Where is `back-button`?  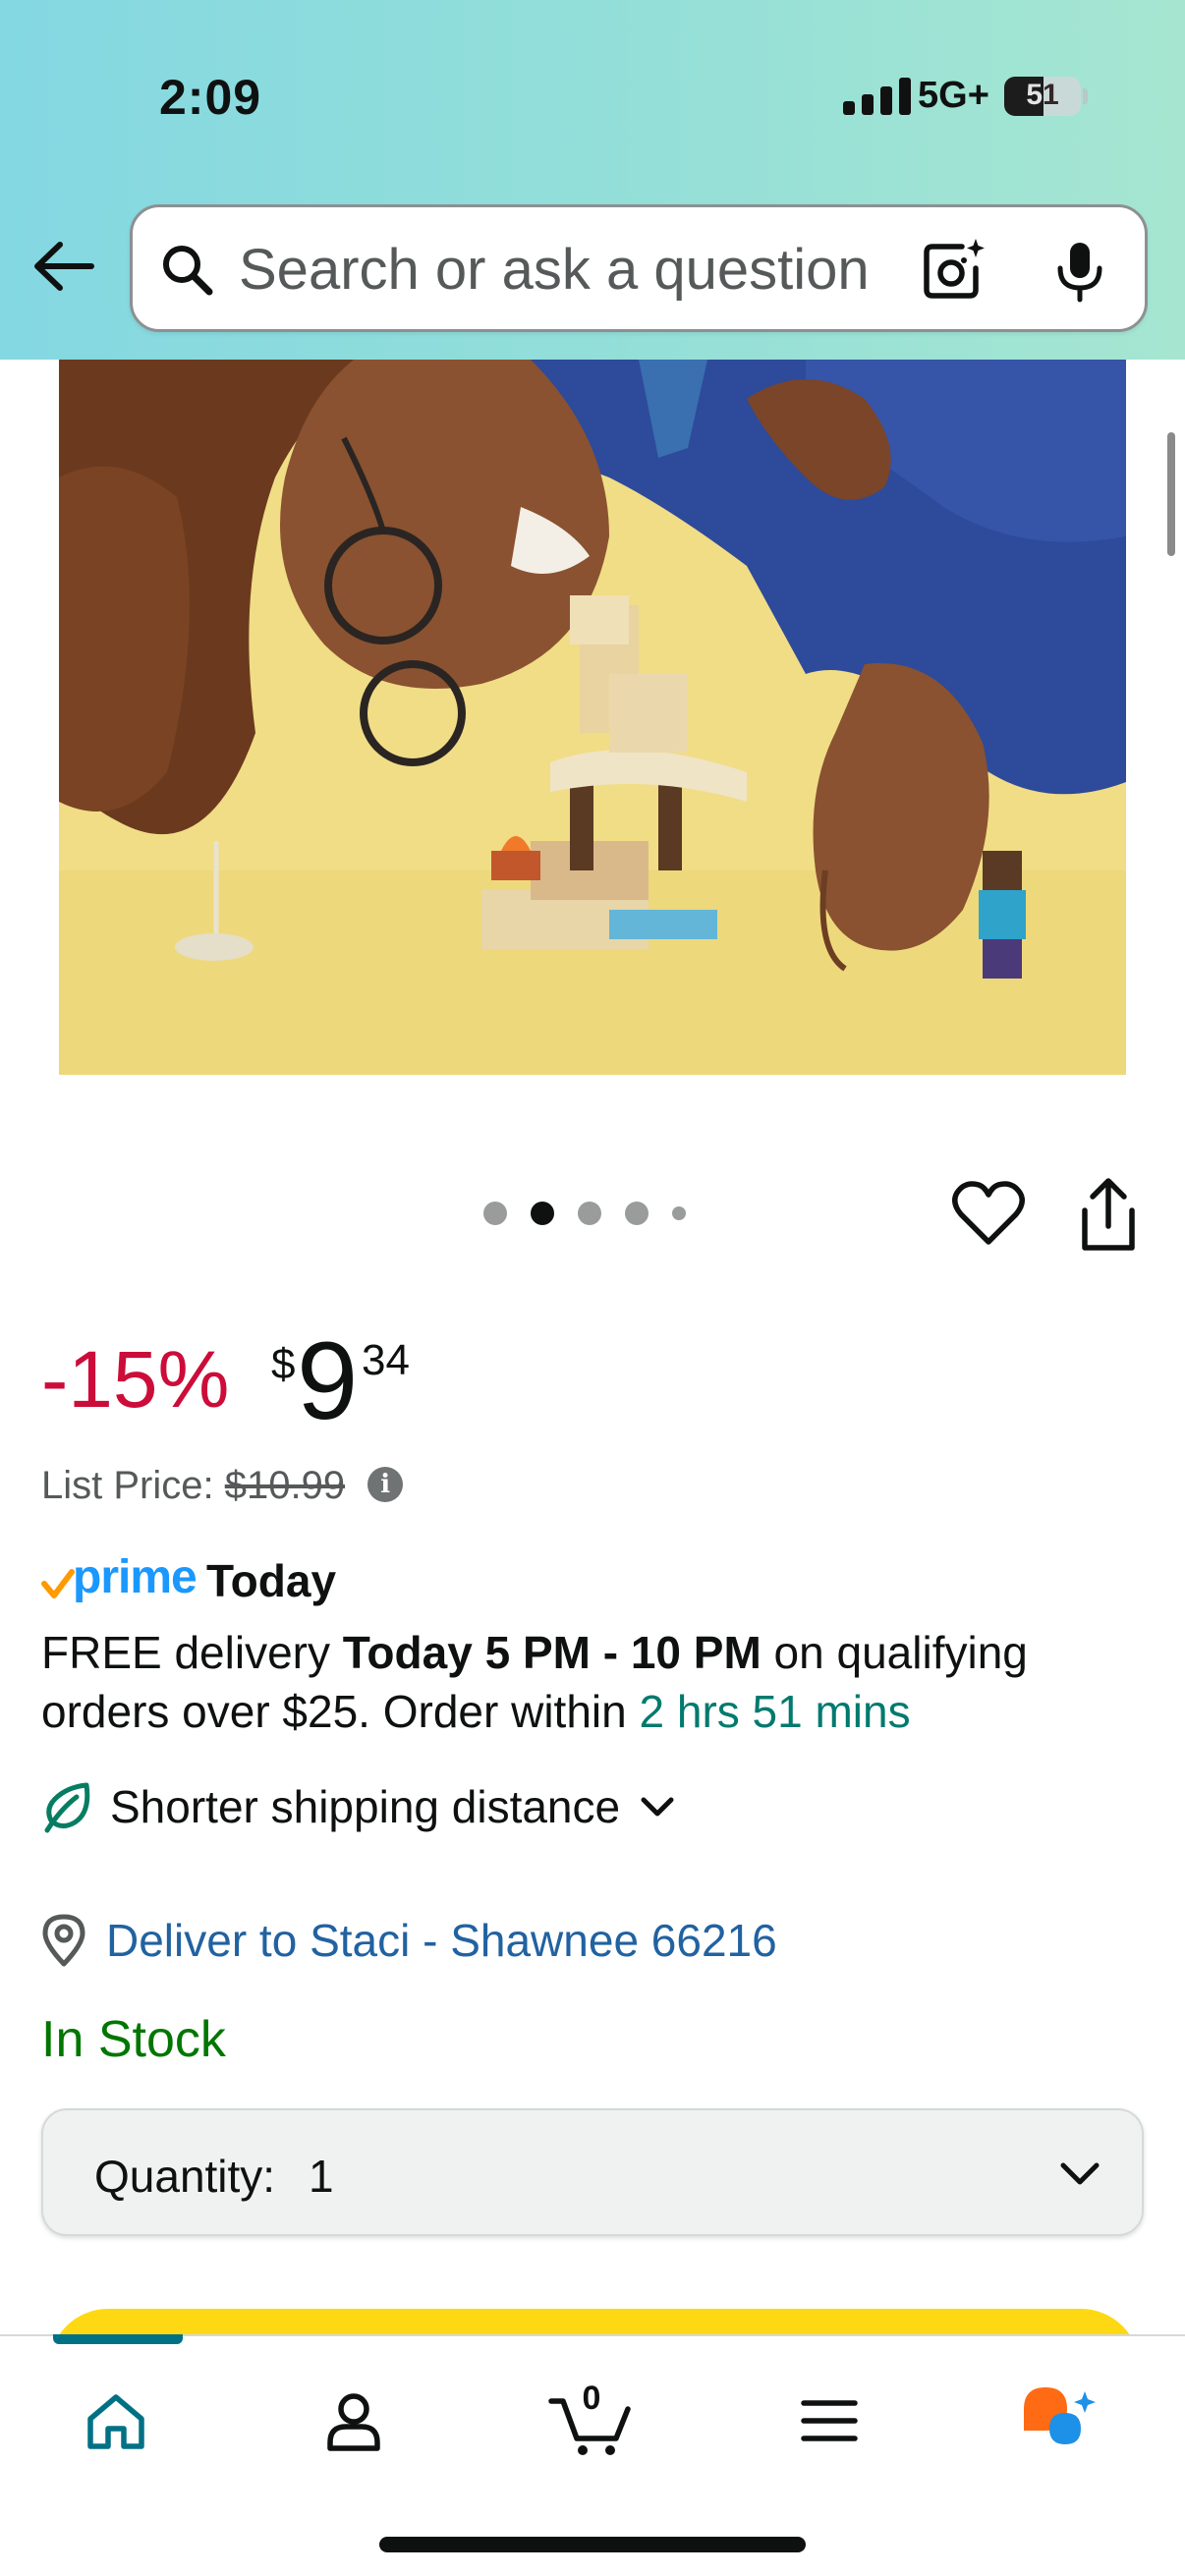
back-button is located at coordinates (64, 266).